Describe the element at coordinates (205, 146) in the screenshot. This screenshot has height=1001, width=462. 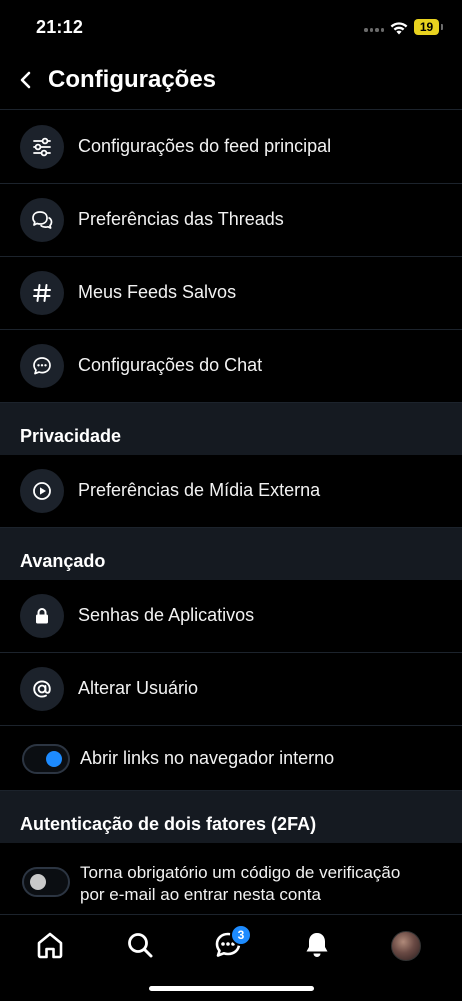
I see `row-label: Configurações do feed principal` at that location.